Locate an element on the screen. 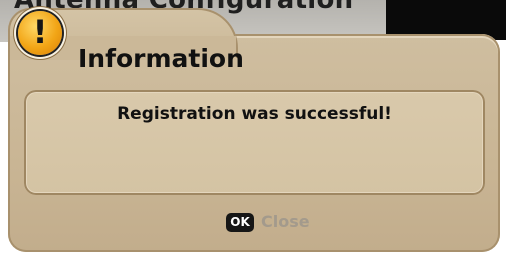 This screenshot has width=506, height=256. exclamation-glyph: ! is located at coordinates (40, 32).